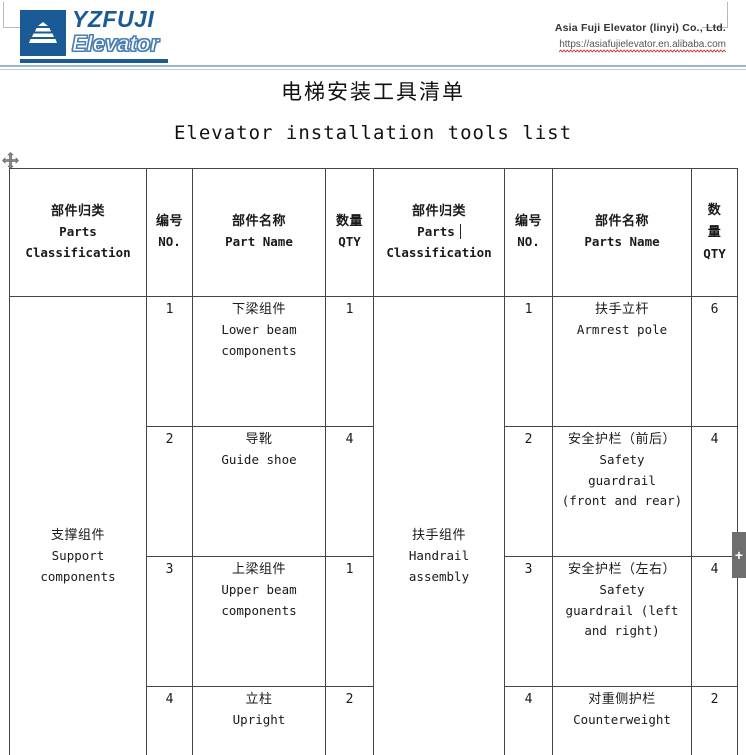  What do you see at coordinates (349, 232) in the screenshot?
I see `th-qty-left: 数量 QTY` at bounding box center [349, 232].